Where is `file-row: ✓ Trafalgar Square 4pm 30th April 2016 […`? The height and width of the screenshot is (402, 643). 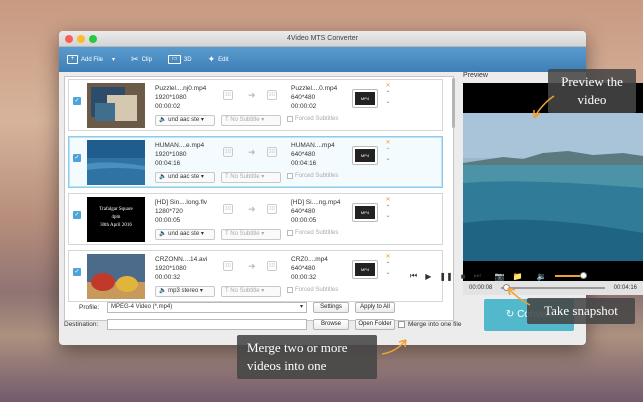 file-row: ✓ Trafalgar Square 4pm 30th April 2016 [… is located at coordinates (255, 219).